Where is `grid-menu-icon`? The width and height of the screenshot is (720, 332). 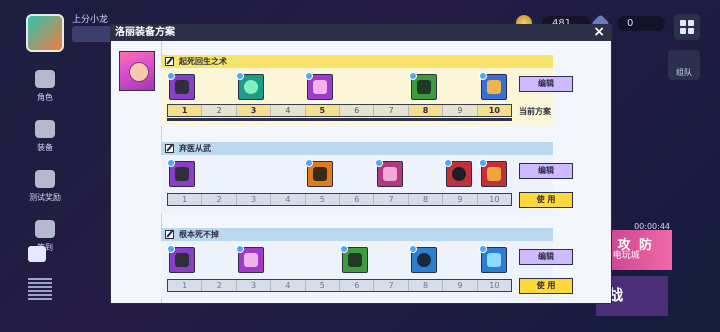
grid-menu-icon is located at coordinates (687, 27).